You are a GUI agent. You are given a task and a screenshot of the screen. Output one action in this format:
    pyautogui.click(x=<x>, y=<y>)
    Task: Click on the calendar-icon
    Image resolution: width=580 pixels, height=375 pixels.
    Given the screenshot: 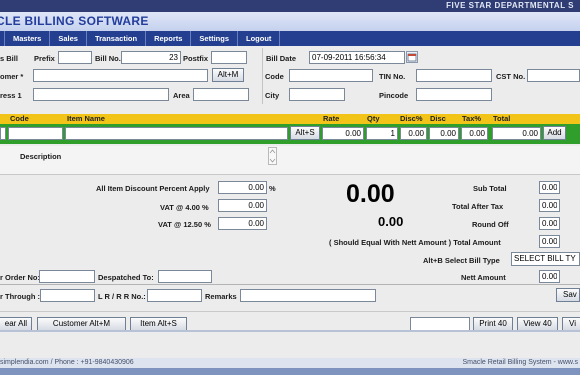 What is the action you would take?
    pyautogui.click(x=412, y=57)
    